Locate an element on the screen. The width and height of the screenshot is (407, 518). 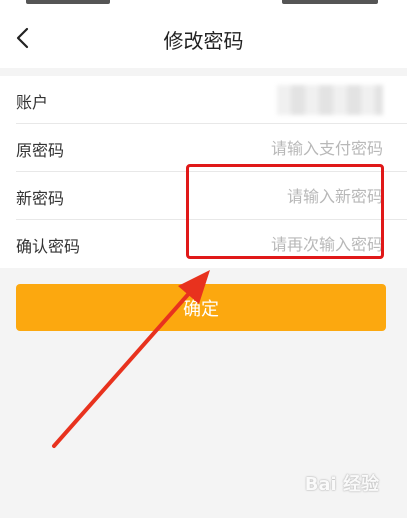
account-value-blurred is located at coordinates (330, 100).